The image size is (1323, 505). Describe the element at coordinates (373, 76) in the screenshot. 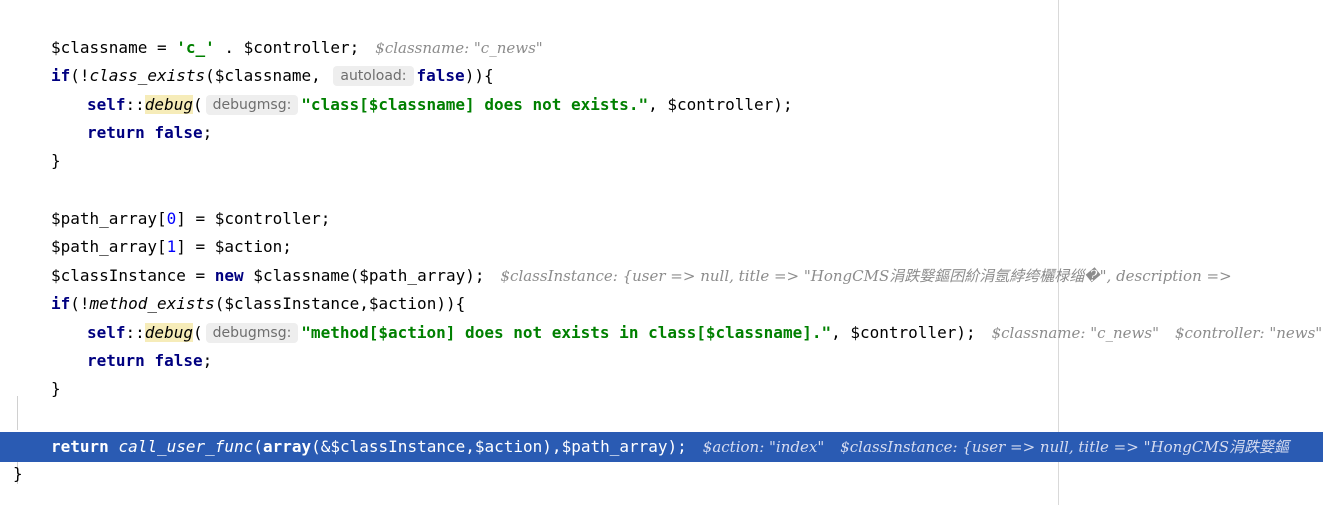

I see `parameter-hint: autoload:` at that location.